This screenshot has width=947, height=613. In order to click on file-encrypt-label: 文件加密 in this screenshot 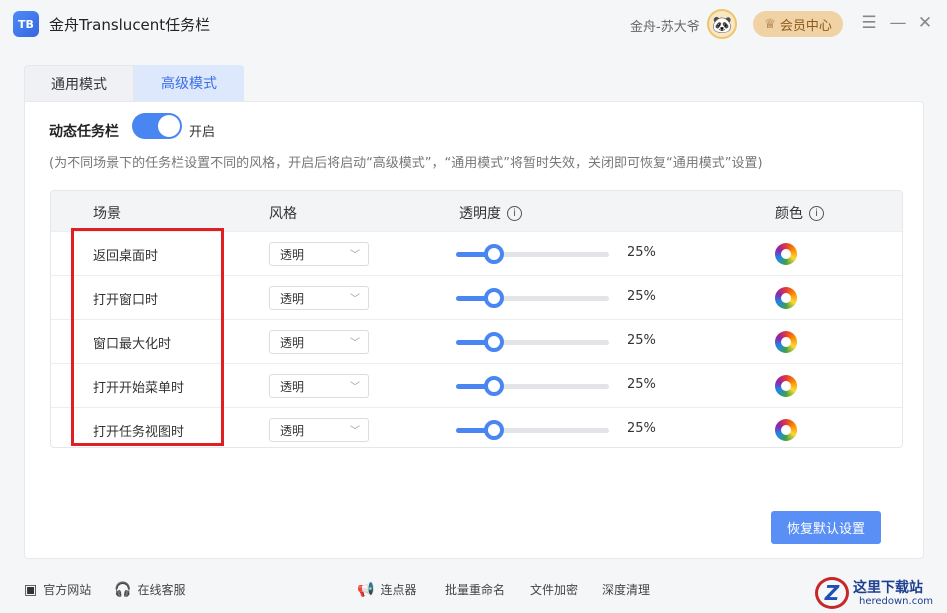, I will do `click(554, 590)`.